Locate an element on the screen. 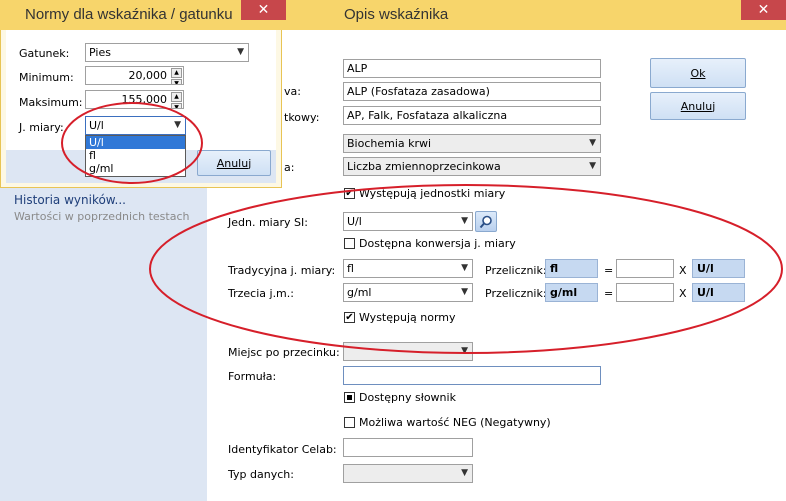 The height and width of the screenshot is (501, 786). type-label: a: is located at coordinates (289, 167).